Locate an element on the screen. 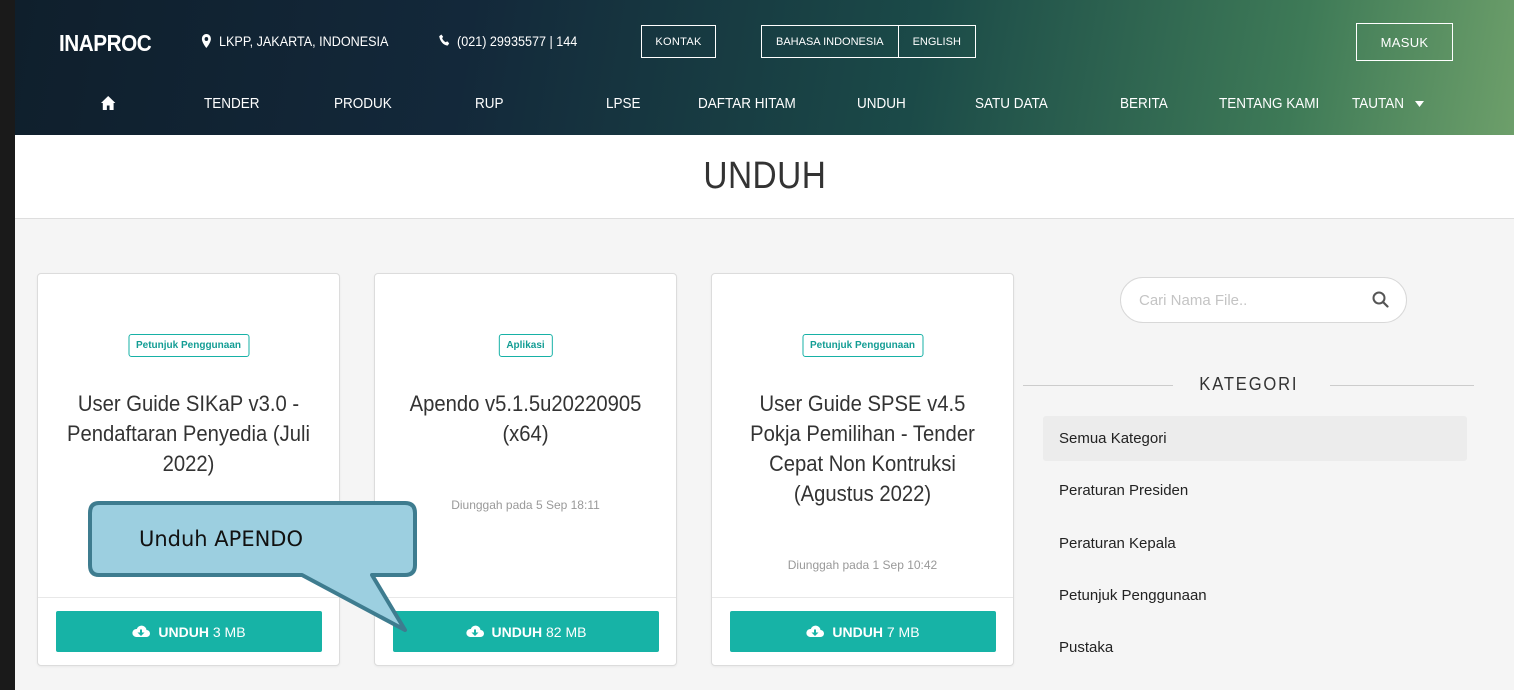  search-input is located at coordinates (1249, 300).